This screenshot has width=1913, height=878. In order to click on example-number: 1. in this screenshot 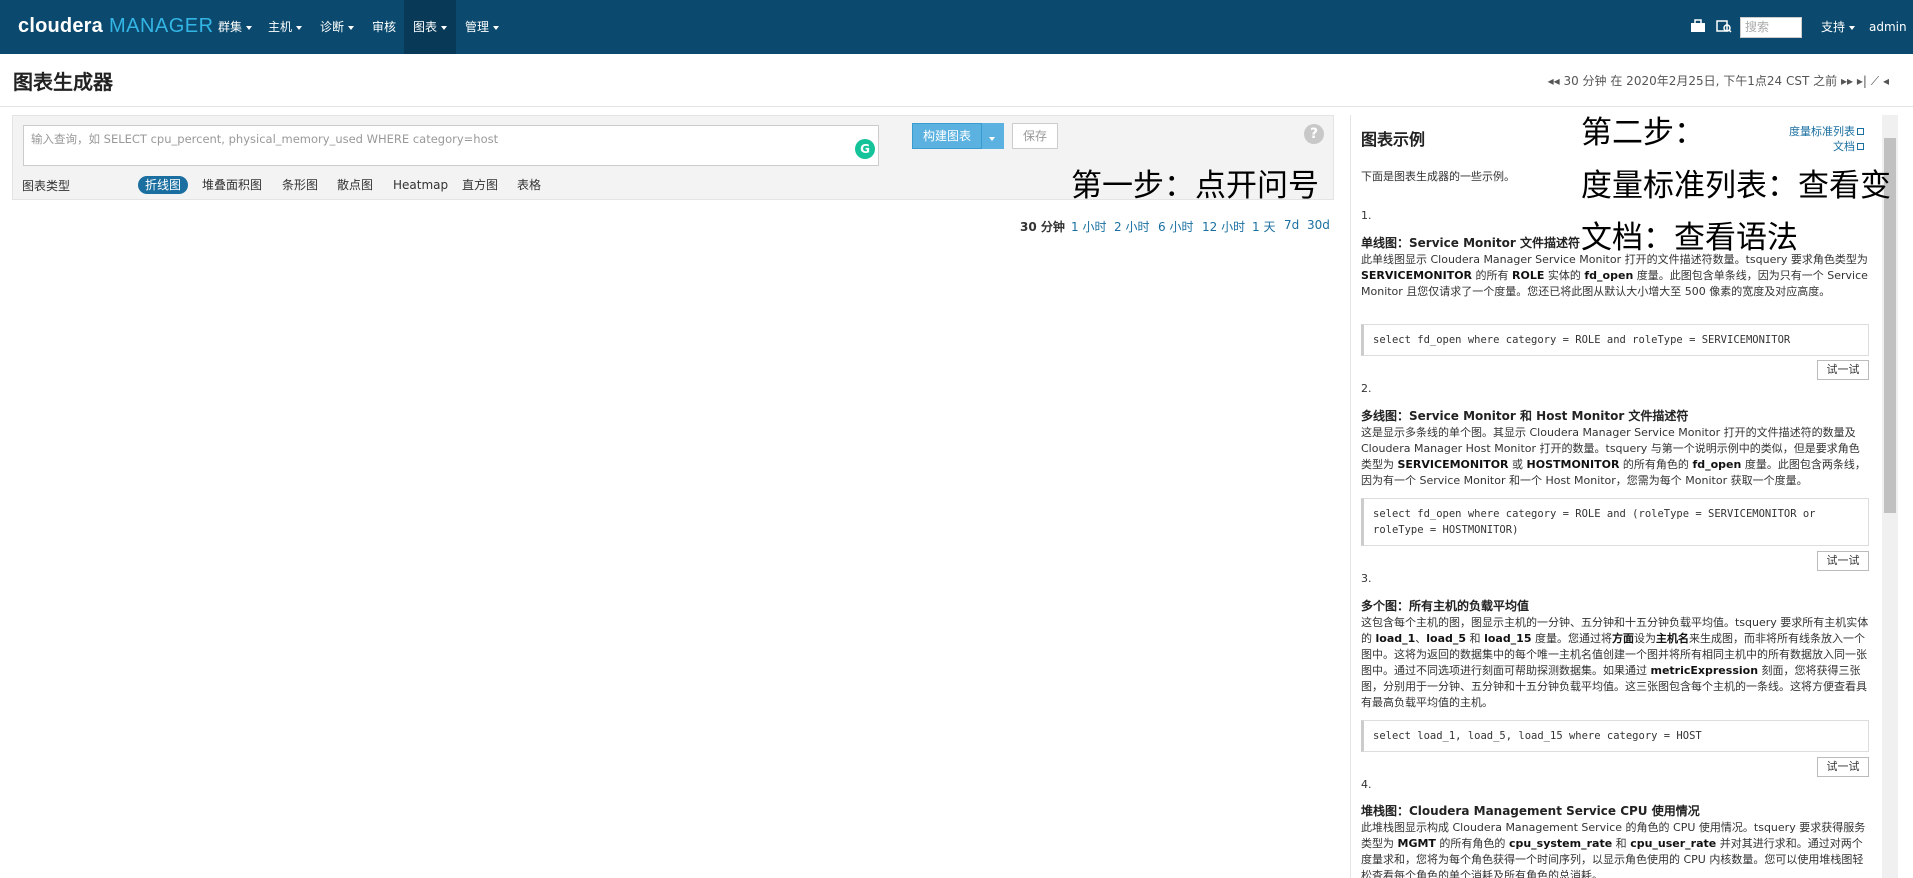, I will do `click(1366, 215)`.